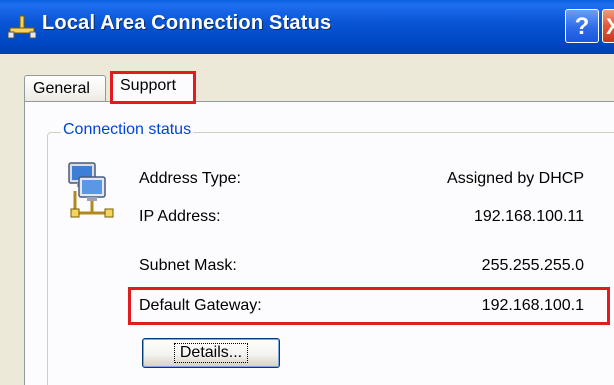 The image size is (614, 385). Describe the element at coordinates (532, 305) in the screenshot. I see `default-gateway-value: 192.168.100.1` at that location.